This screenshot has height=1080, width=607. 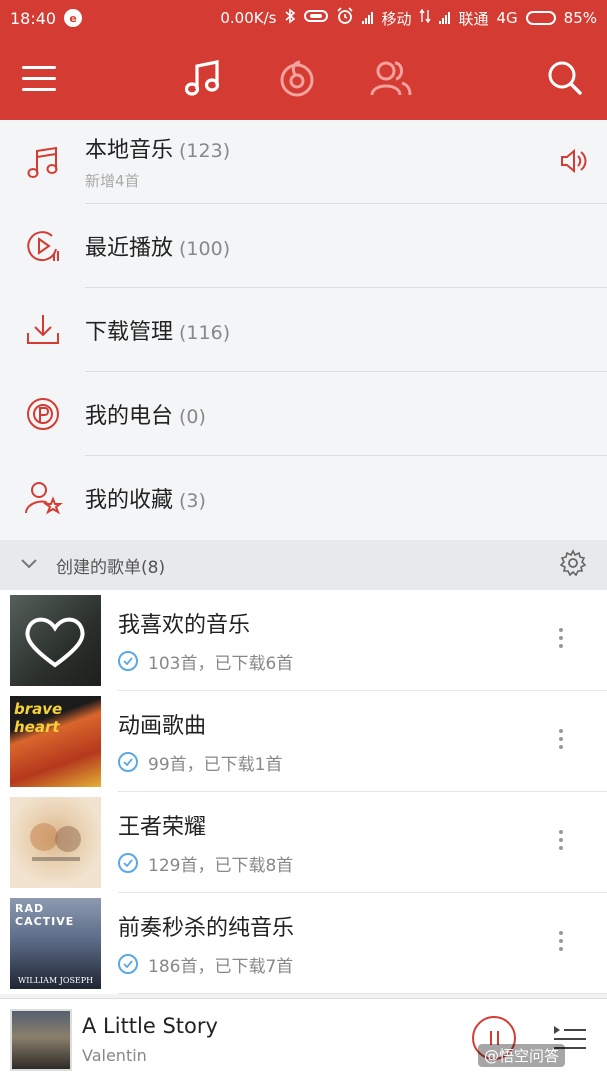 I want to click on heart-icon, so click(x=55, y=642).